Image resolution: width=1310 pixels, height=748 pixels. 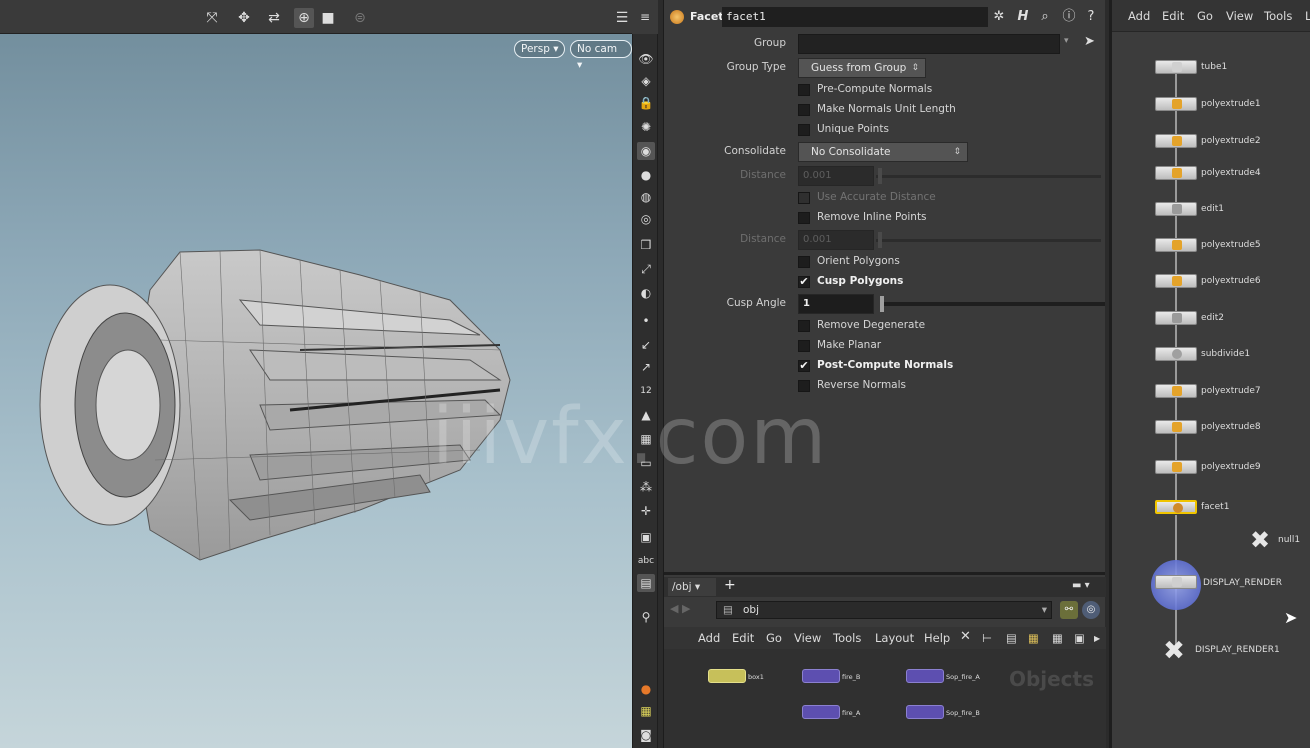 I want to click on transform-icon: ⇄, so click(x=274, y=18).